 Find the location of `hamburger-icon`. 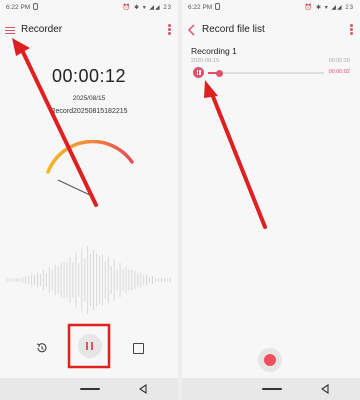

hamburger-icon is located at coordinates (10, 30).